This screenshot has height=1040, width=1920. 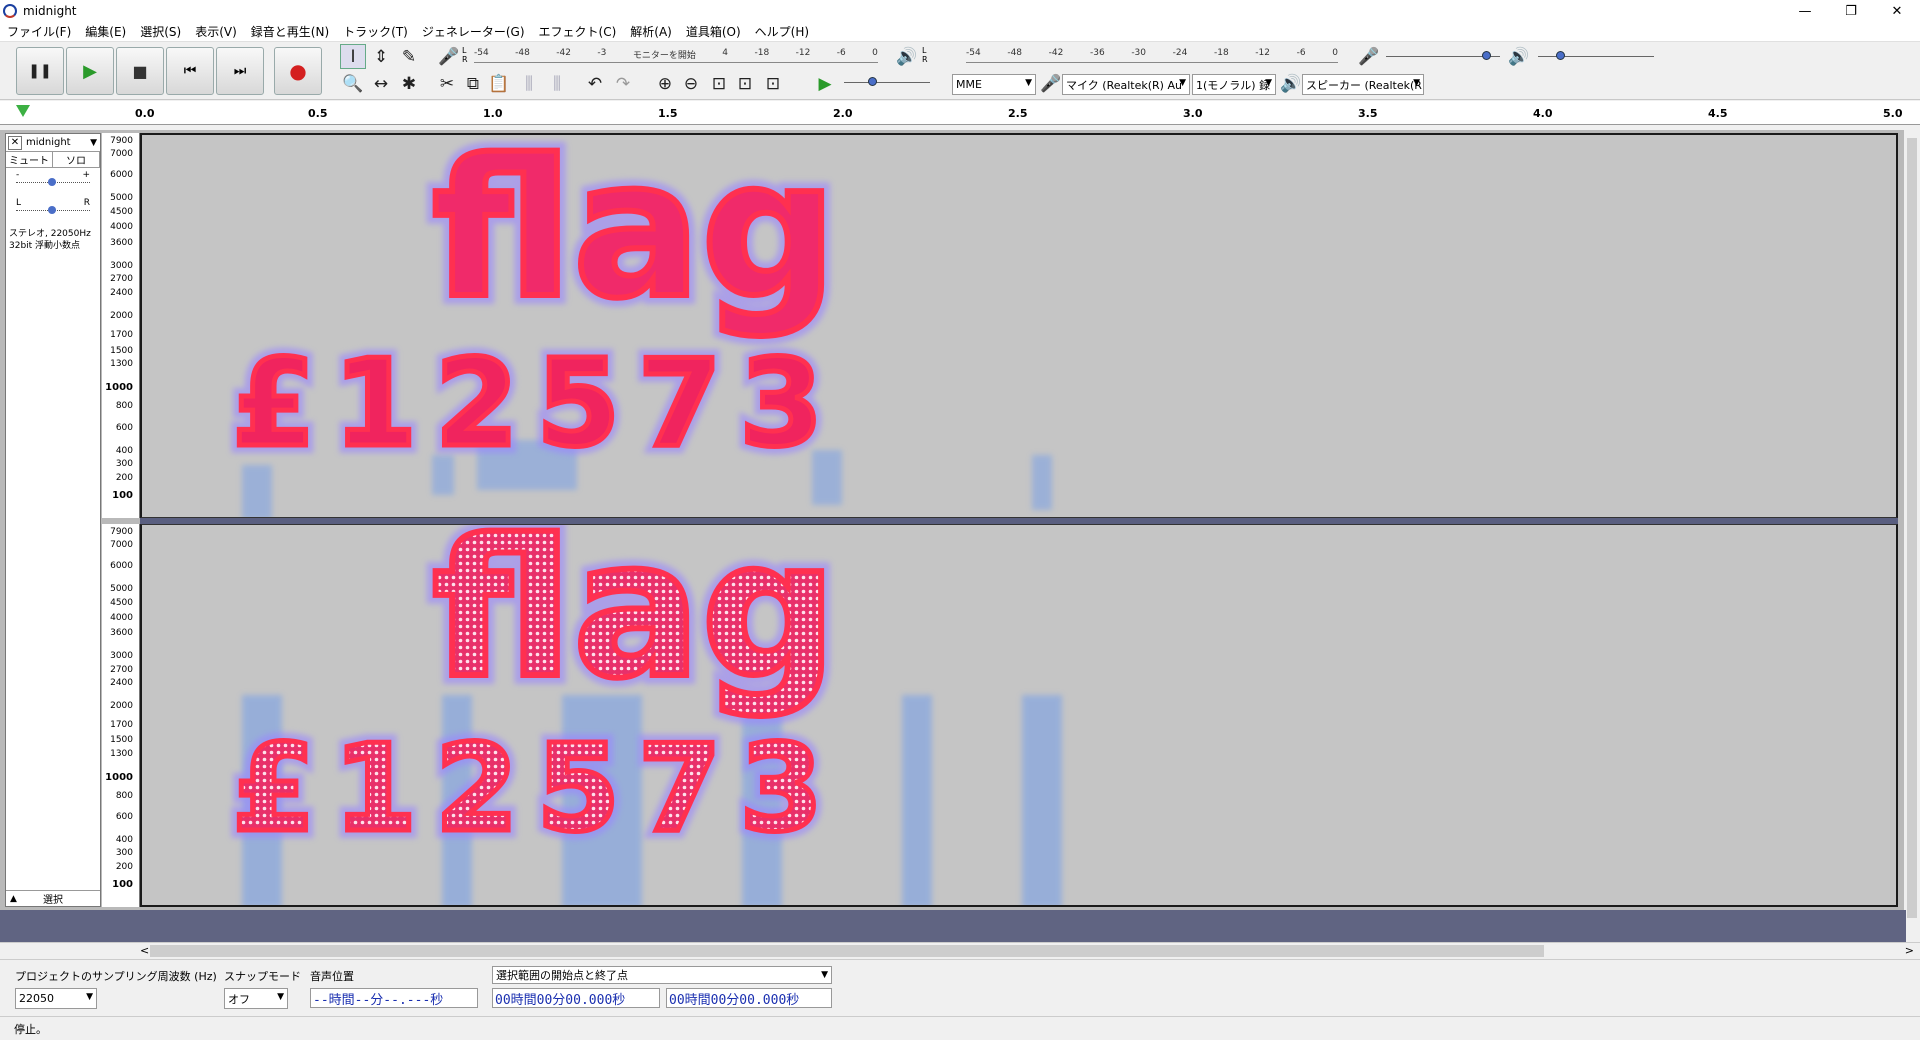 I want to click on menu-file: ファイル(F), so click(x=39, y=31).